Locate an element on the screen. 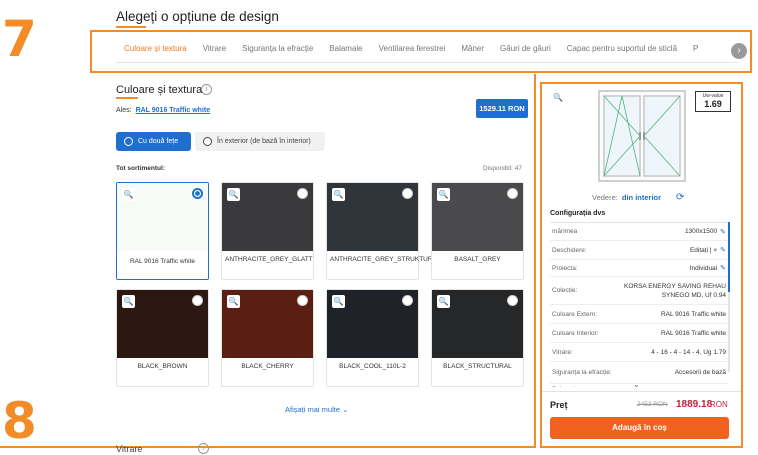  config-value: 1300x1500 is located at coordinates (701, 231).